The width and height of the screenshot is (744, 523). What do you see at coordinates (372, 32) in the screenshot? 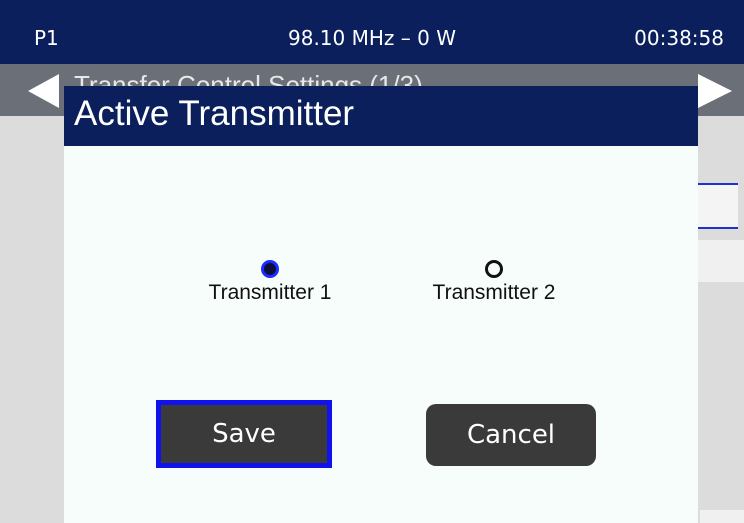
I see `status-bar: 98.10 MHz – 0 W P1 00:38:58` at bounding box center [372, 32].